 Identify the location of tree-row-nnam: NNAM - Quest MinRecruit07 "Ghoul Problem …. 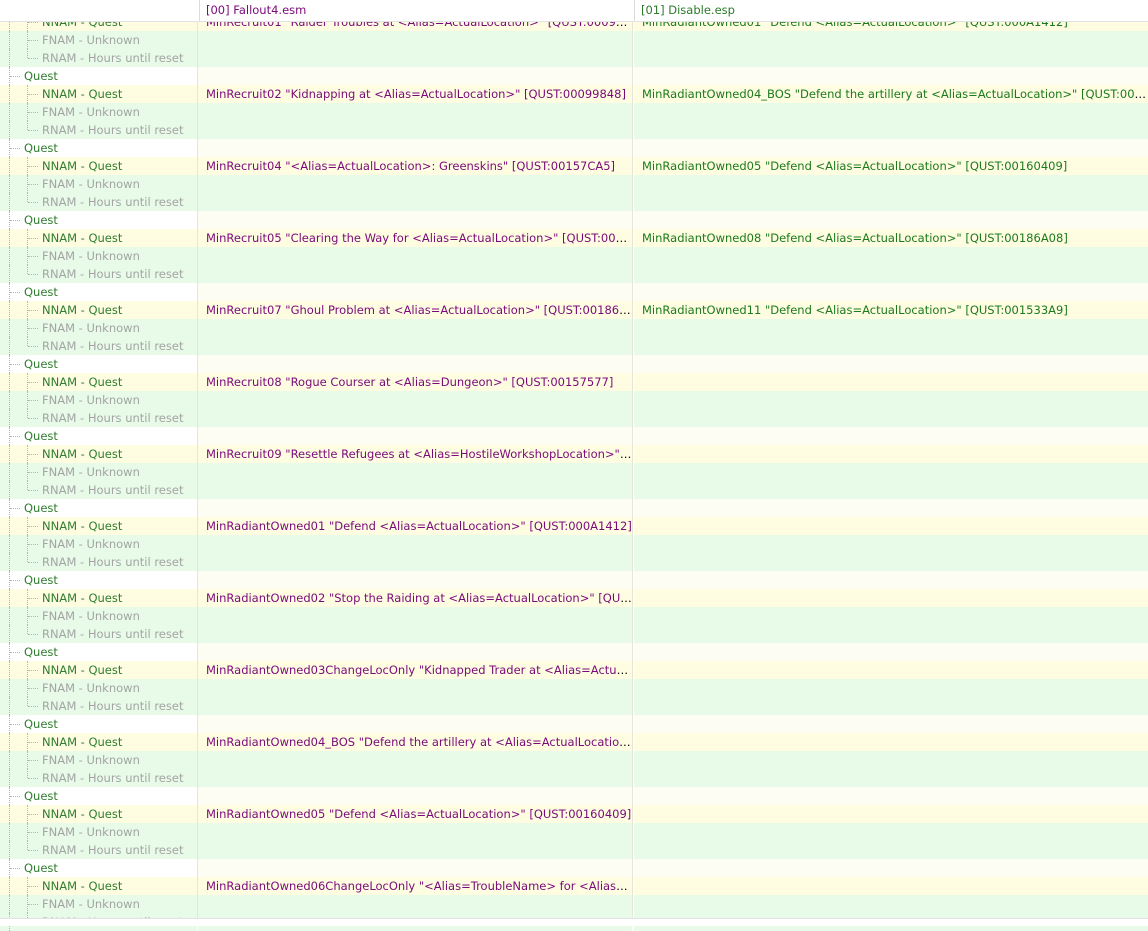
(574, 310).